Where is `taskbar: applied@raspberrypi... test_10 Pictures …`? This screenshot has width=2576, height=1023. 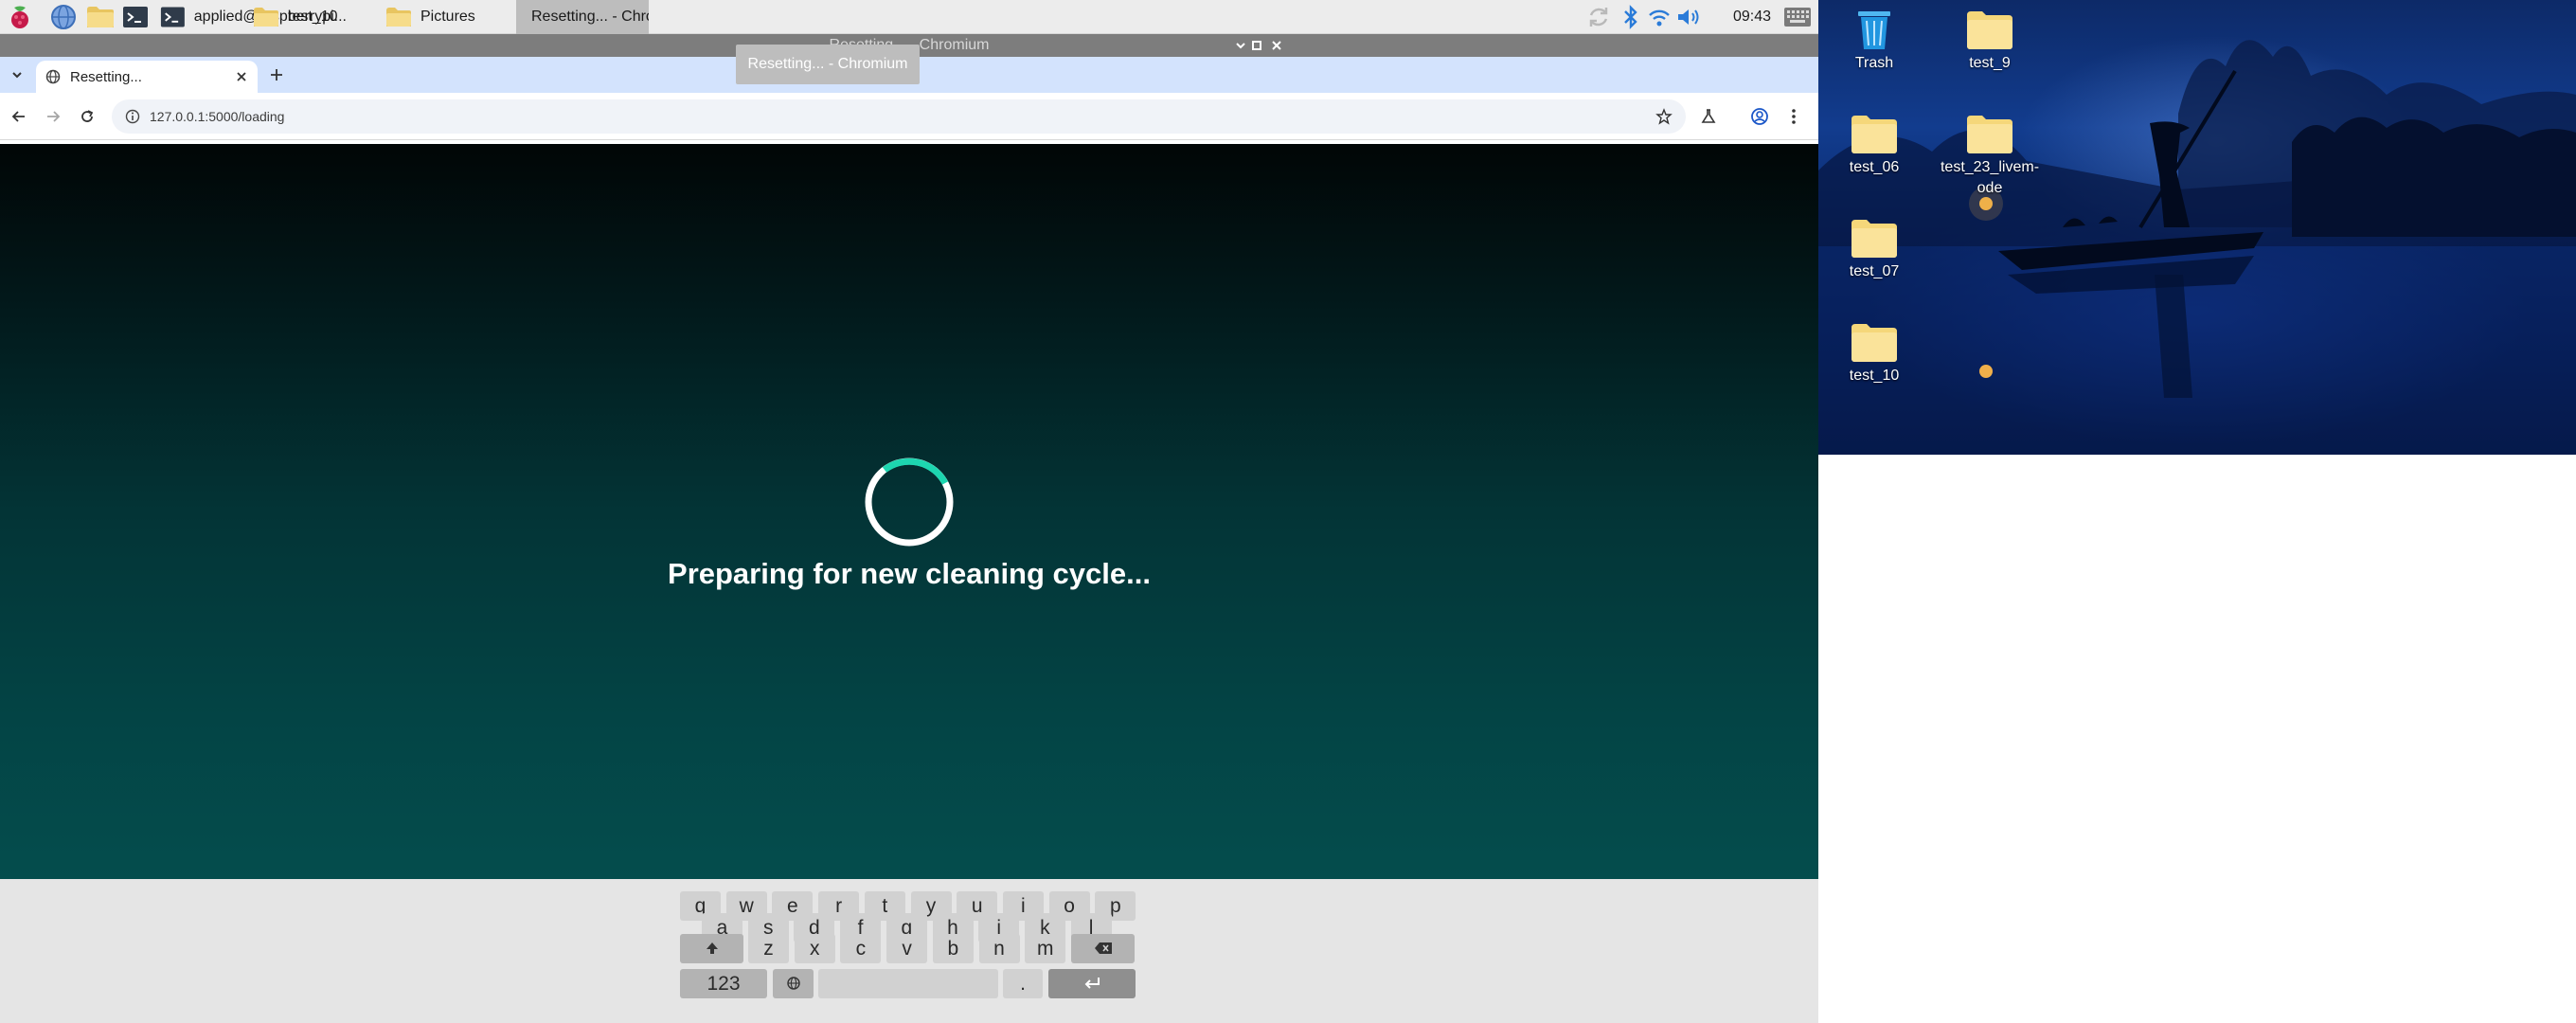 taskbar: applied@raspberrypi... test_10 Pictures … is located at coordinates (909, 17).